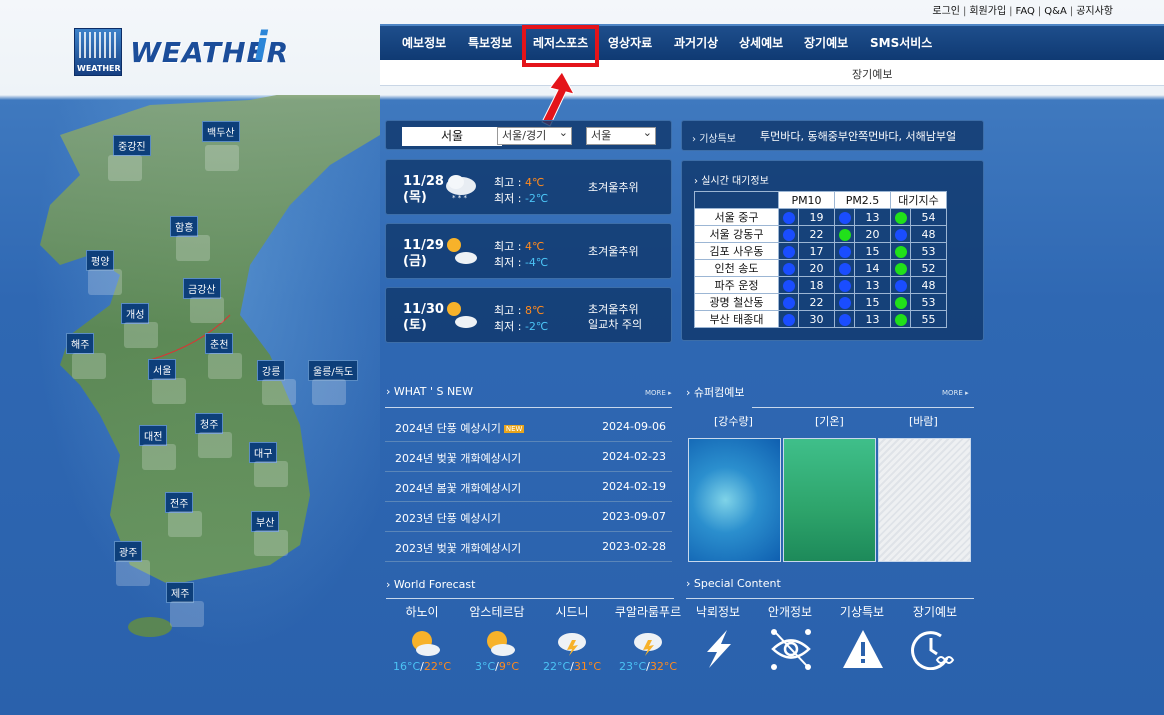  Describe the element at coordinates (733, 421) in the screenshot. I see `tab-precipitation: [강수량]` at that location.